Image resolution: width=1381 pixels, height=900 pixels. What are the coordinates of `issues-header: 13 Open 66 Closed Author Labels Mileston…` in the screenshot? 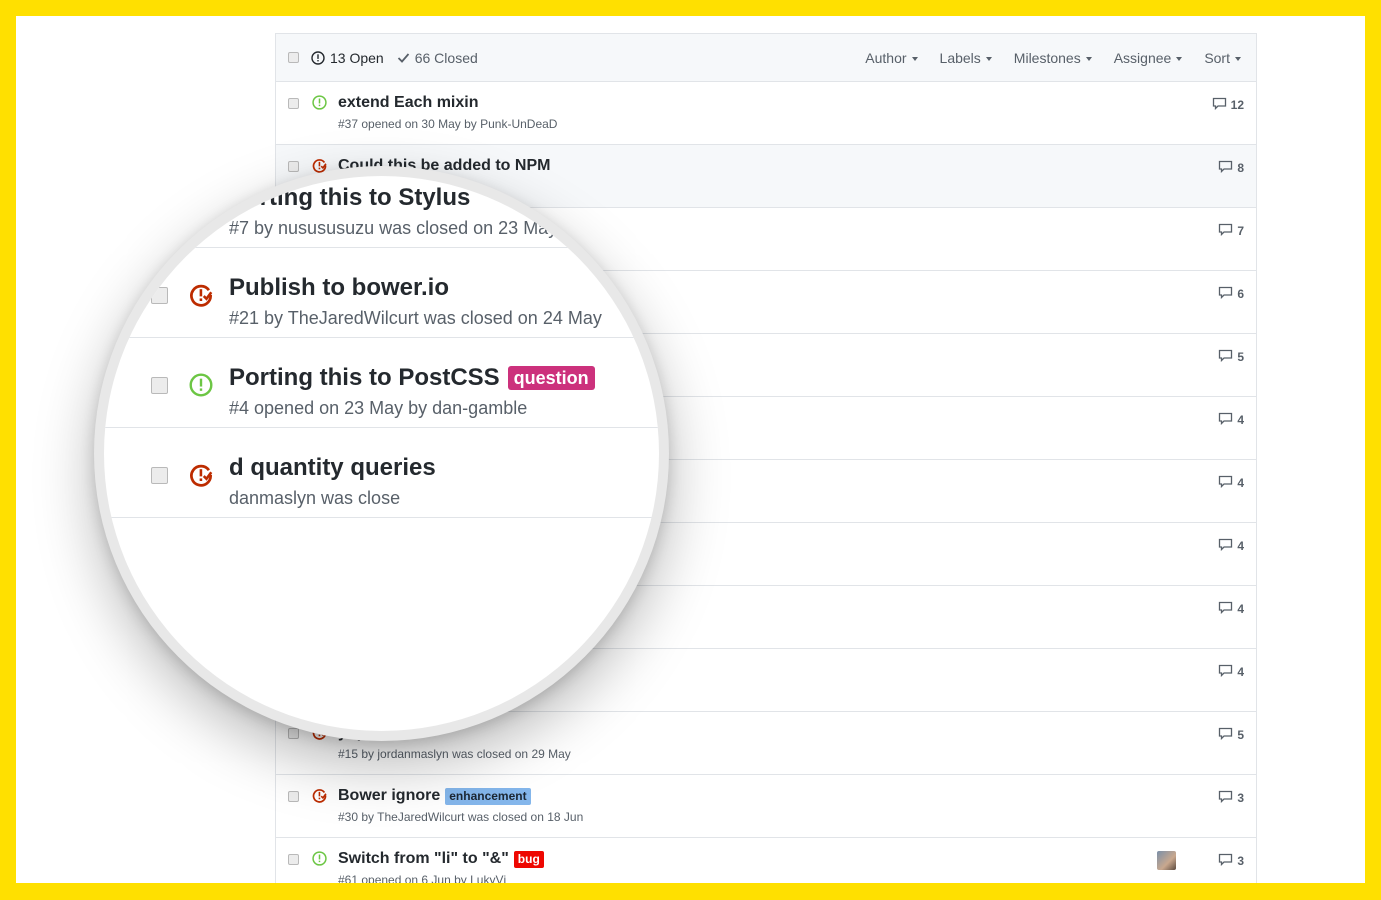 It's located at (766, 58).